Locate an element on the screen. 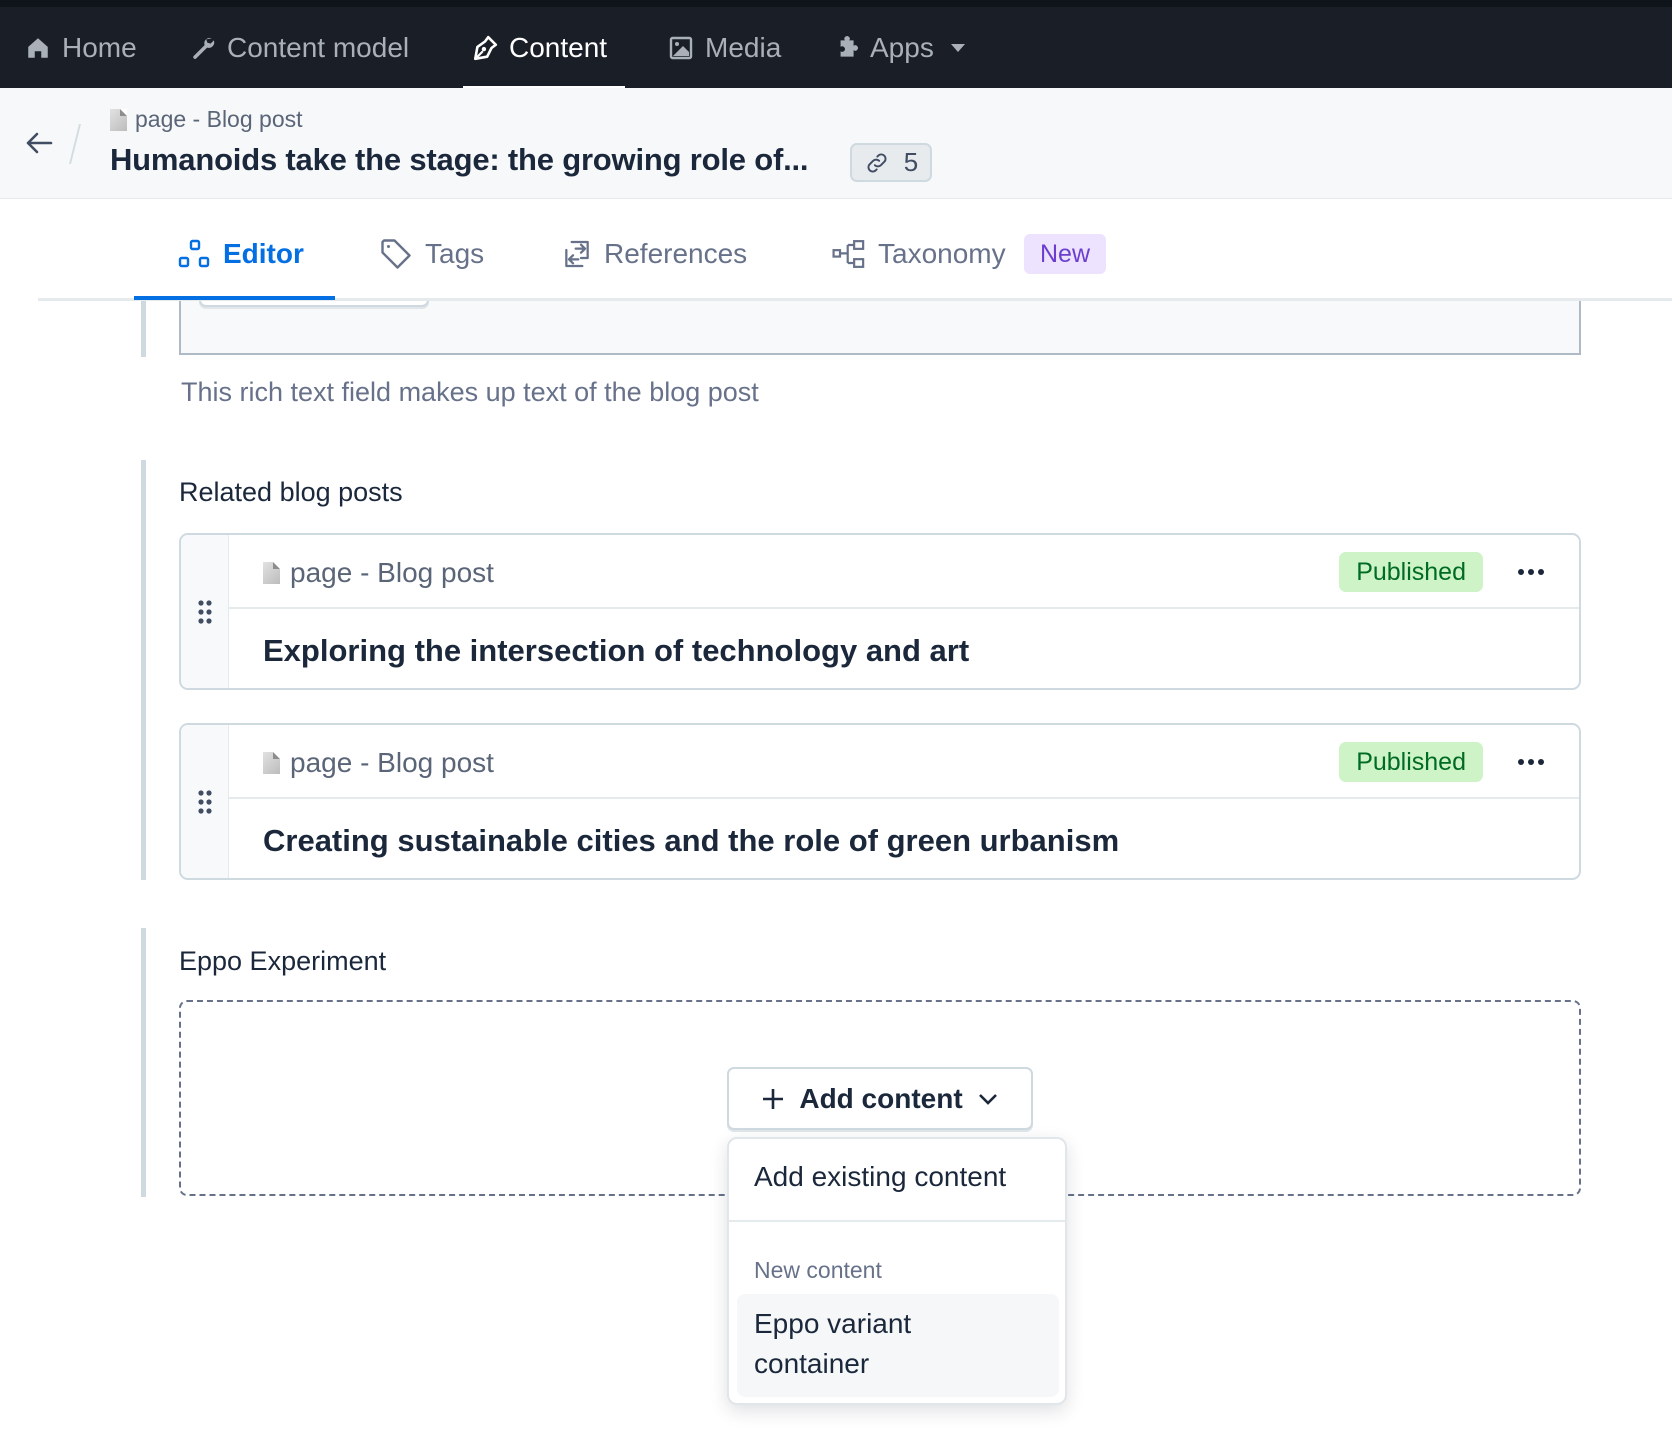 Image resolution: width=1672 pixels, height=1446 pixels. tab-label: Editor is located at coordinates (263, 253).